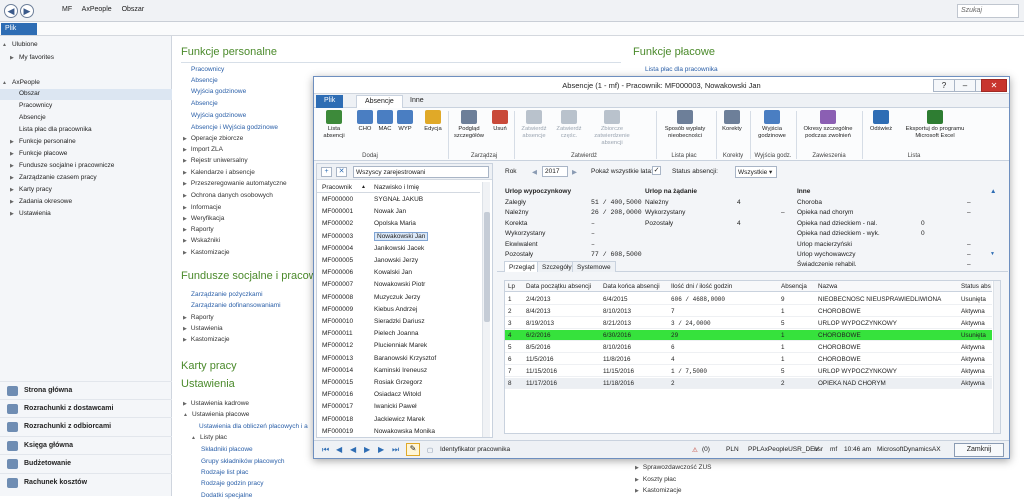 The width and height of the screenshot is (1024, 499). I want to click on year-next-icon: ▶, so click(574, 172).